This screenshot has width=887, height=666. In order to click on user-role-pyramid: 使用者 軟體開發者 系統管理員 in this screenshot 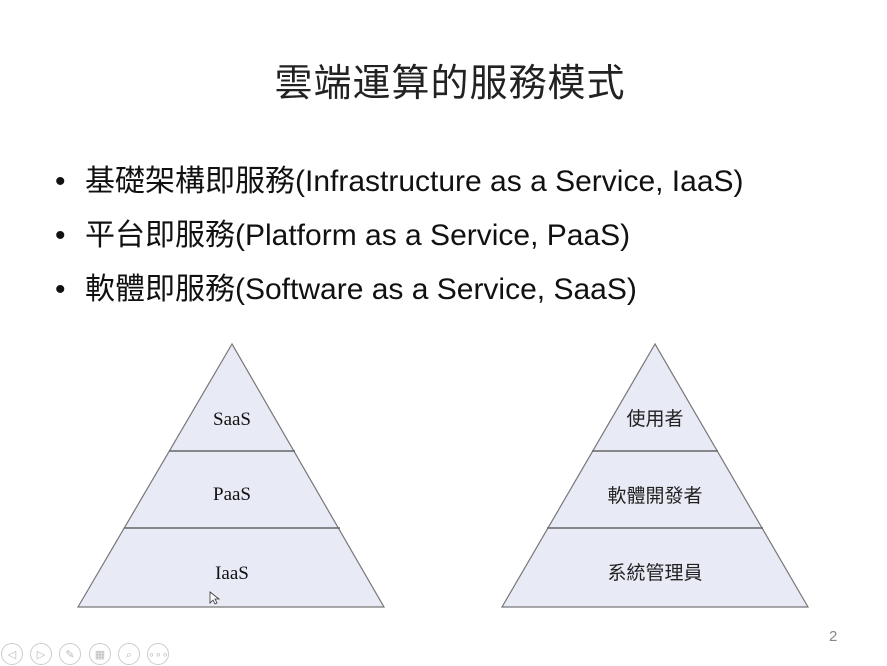, I will do `click(655, 475)`.